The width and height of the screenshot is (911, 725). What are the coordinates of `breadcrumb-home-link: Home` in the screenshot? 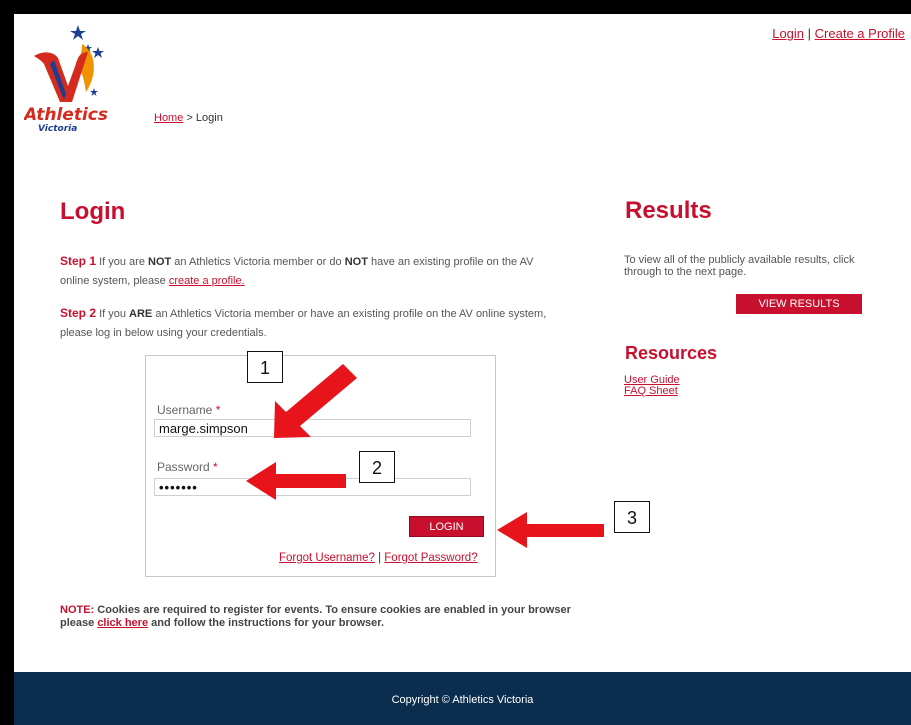 It's located at (168, 118).